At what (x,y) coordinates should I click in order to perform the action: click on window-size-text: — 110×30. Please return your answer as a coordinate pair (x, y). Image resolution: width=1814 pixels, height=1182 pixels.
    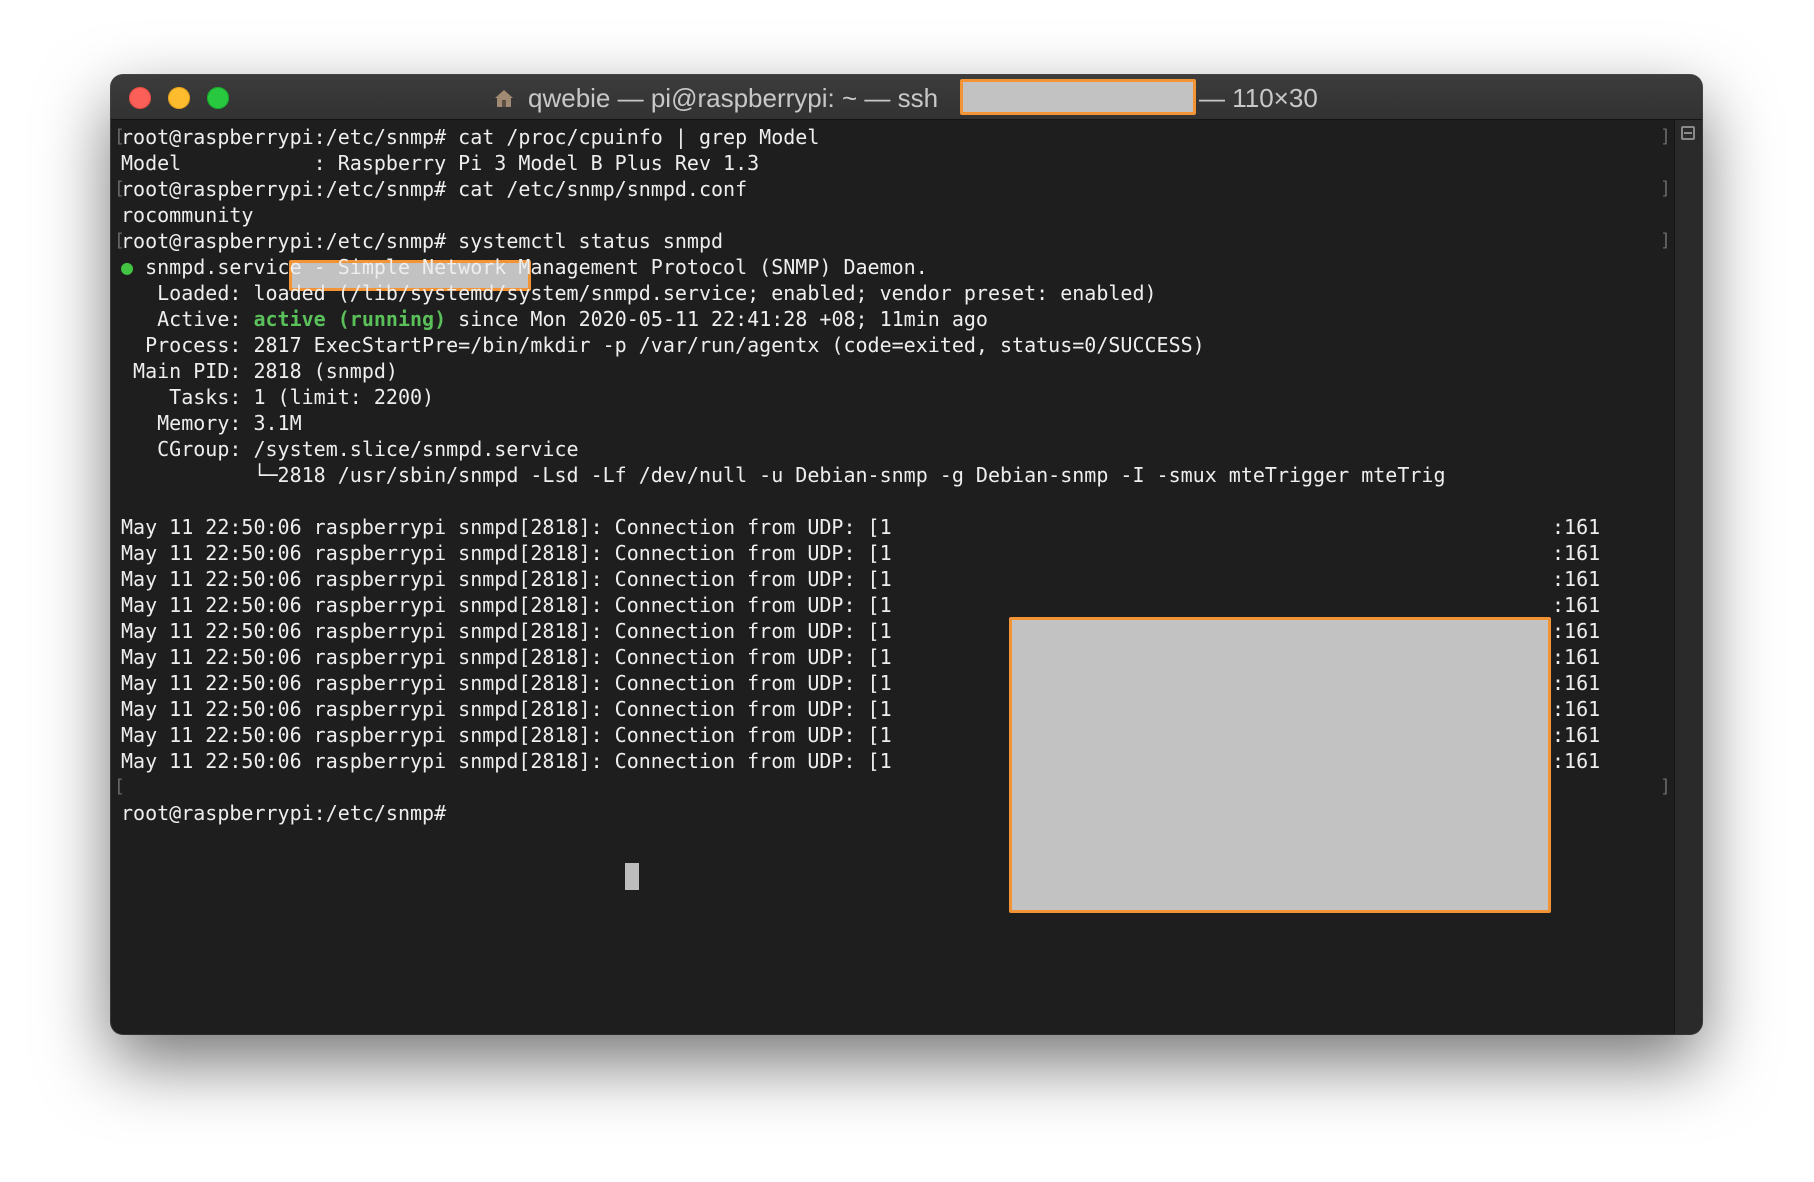
    Looking at the image, I should click on (1258, 98).